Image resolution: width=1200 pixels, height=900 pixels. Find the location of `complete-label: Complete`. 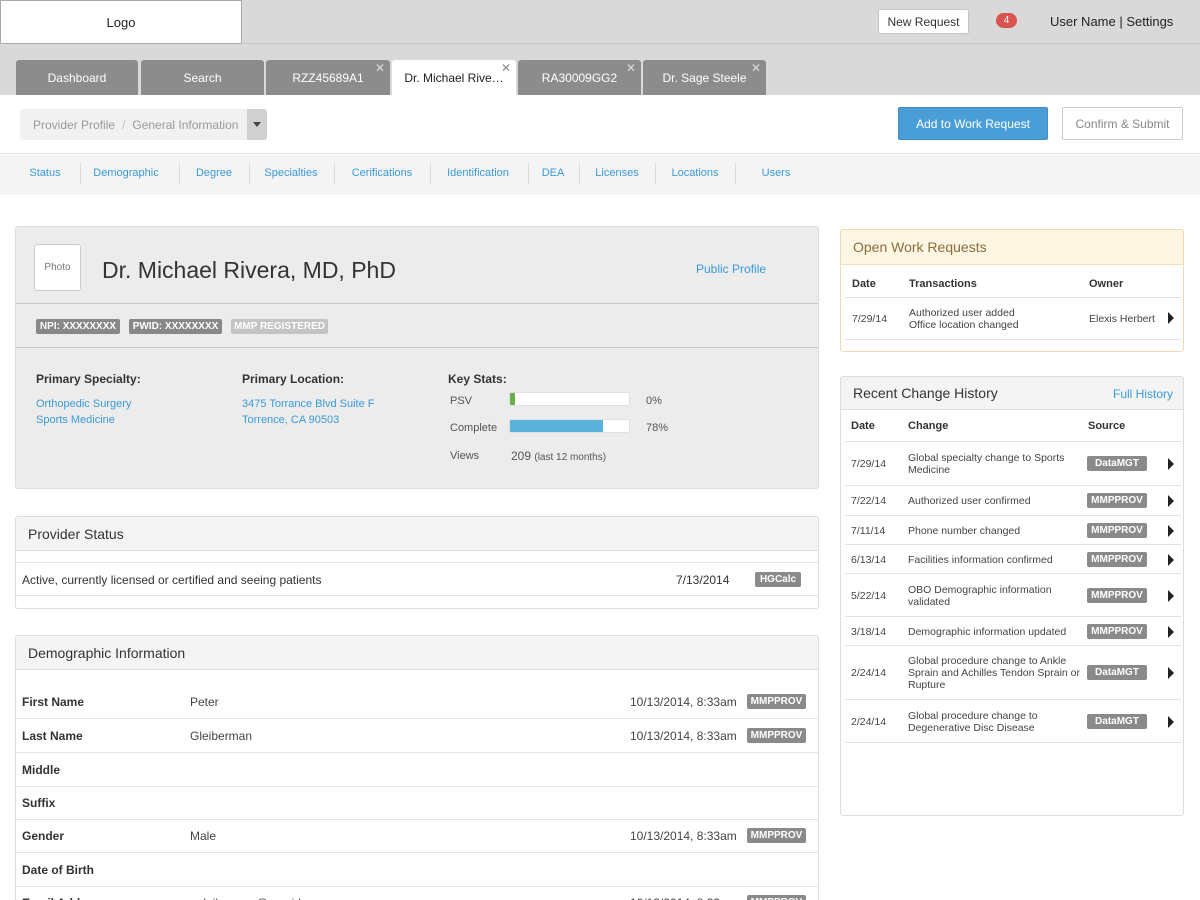

complete-label: Complete is located at coordinates (474, 428).